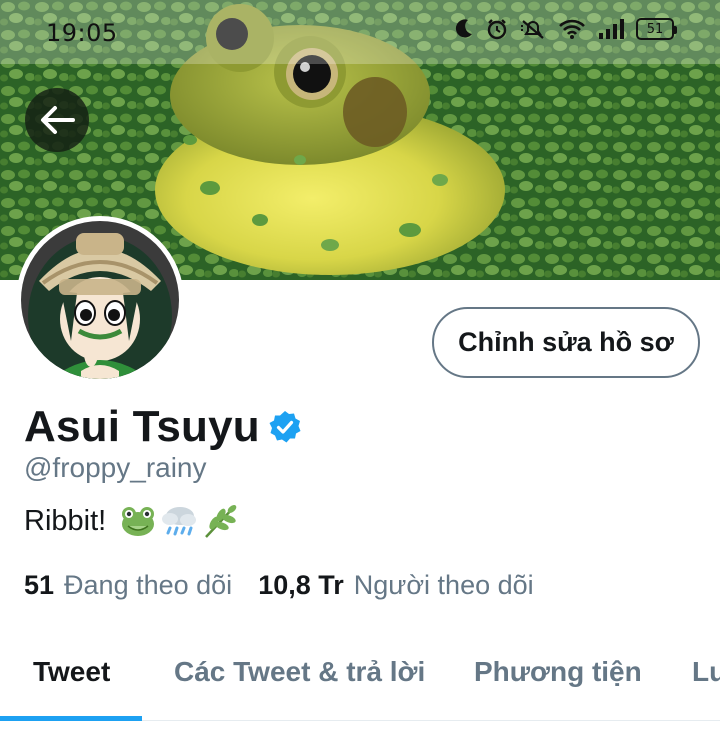 This screenshot has height=731, width=720. What do you see at coordinates (179, 521) in the screenshot?
I see `rain-cloud-emoji` at bounding box center [179, 521].